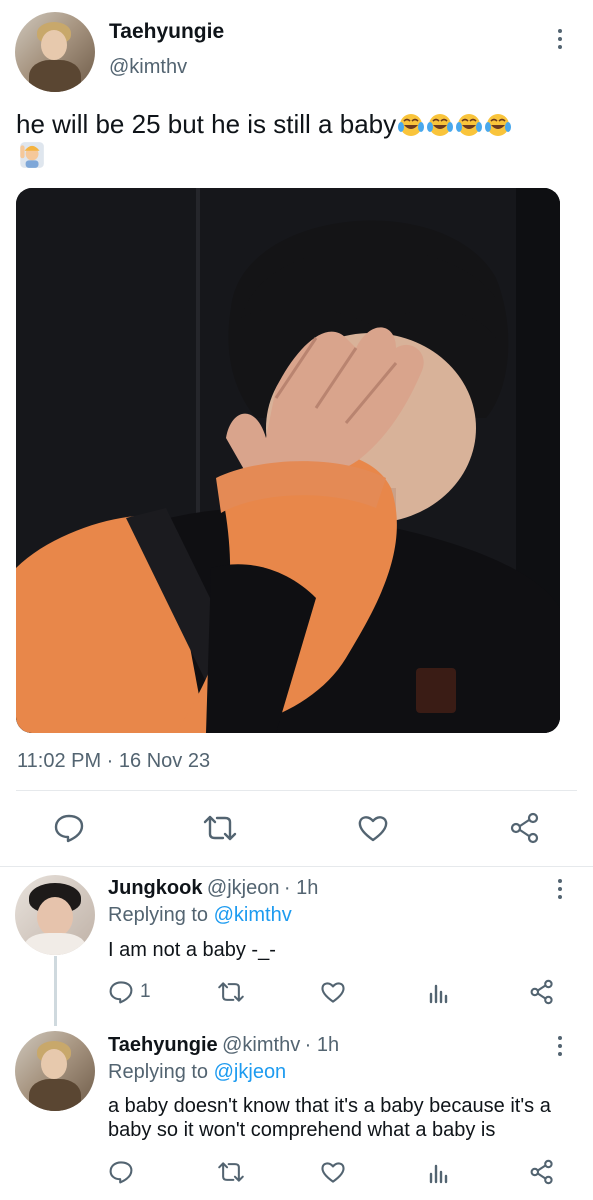 The height and width of the screenshot is (1200, 593). Describe the element at coordinates (243, 888) in the screenshot. I see `reply-handle: @jkjeon` at that location.